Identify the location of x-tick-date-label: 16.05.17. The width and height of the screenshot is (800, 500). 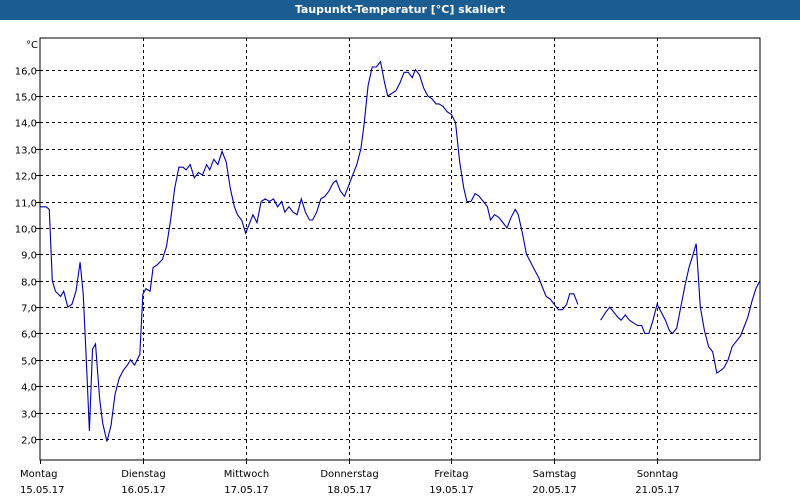
(143, 490).